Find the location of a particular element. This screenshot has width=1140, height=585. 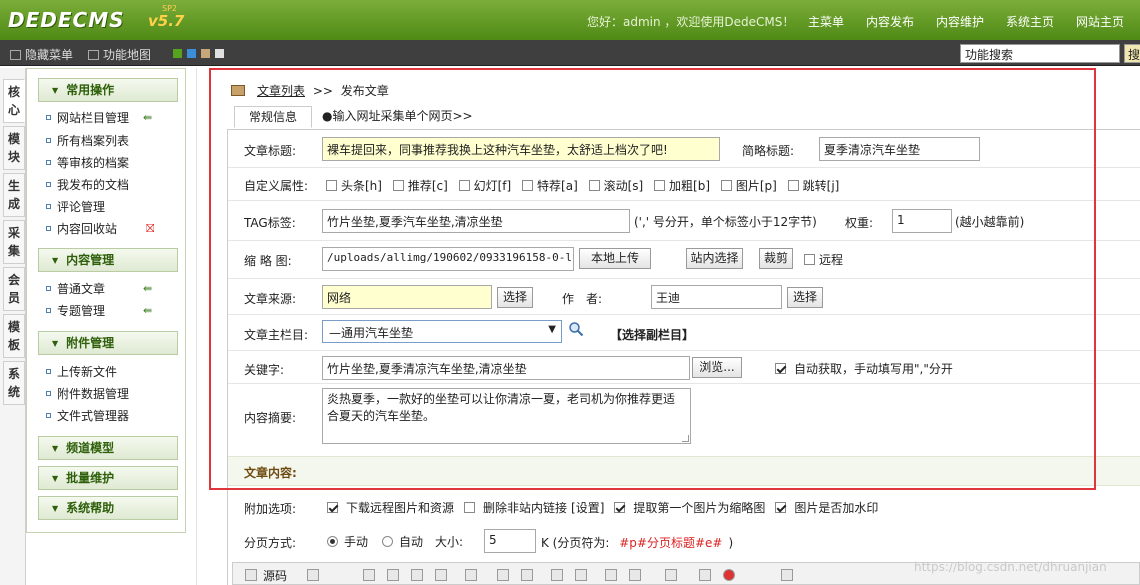

menu-head-attach: ▼ 附件管理 is located at coordinates (108, 343).